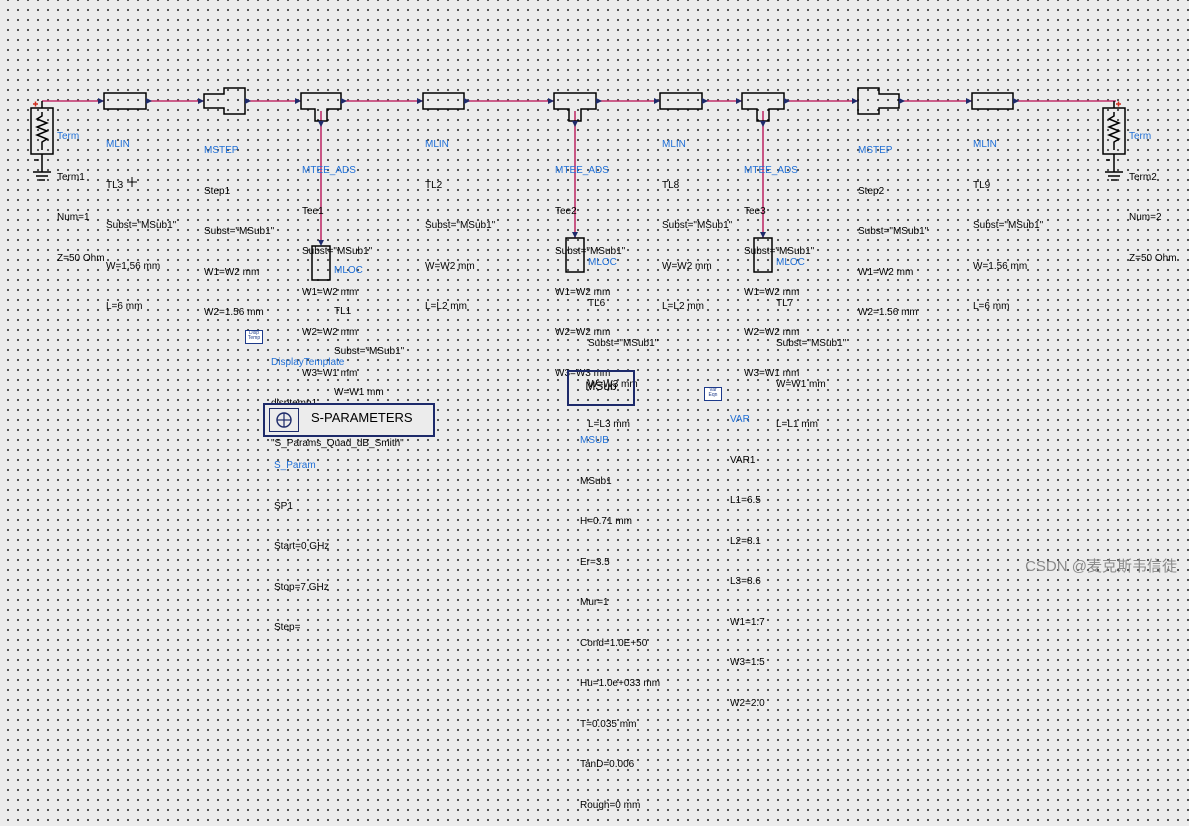 The width and height of the screenshot is (1189, 826). What do you see at coordinates (302, 546) in the screenshot?
I see `sparam-label: S_Param SP1 Start=0 GHz Stop=7 GHz Step=` at bounding box center [302, 546].